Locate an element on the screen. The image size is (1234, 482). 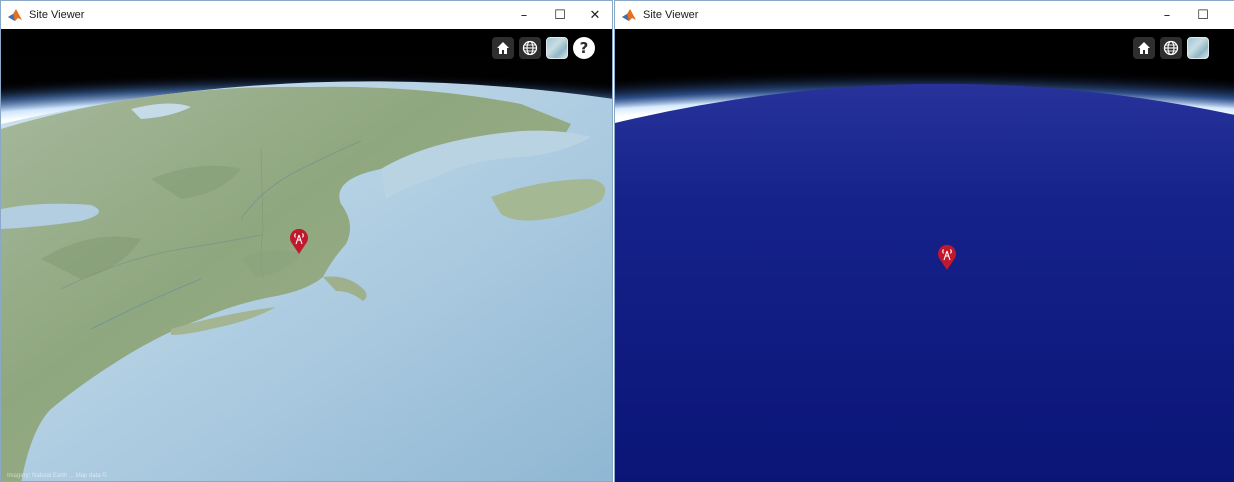
map-toolbar is located at coordinates (1171, 48).